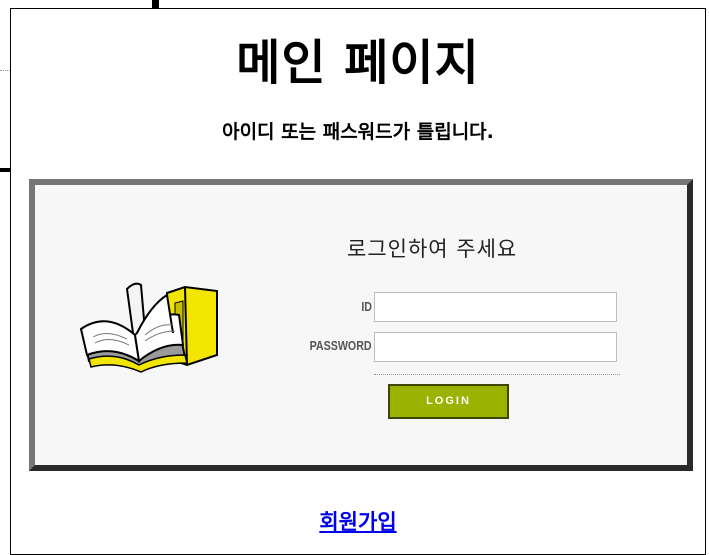 This screenshot has width=709, height=555. What do you see at coordinates (366, 306) in the screenshot?
I see `id-label: ID` at bounding box center [366, 306].